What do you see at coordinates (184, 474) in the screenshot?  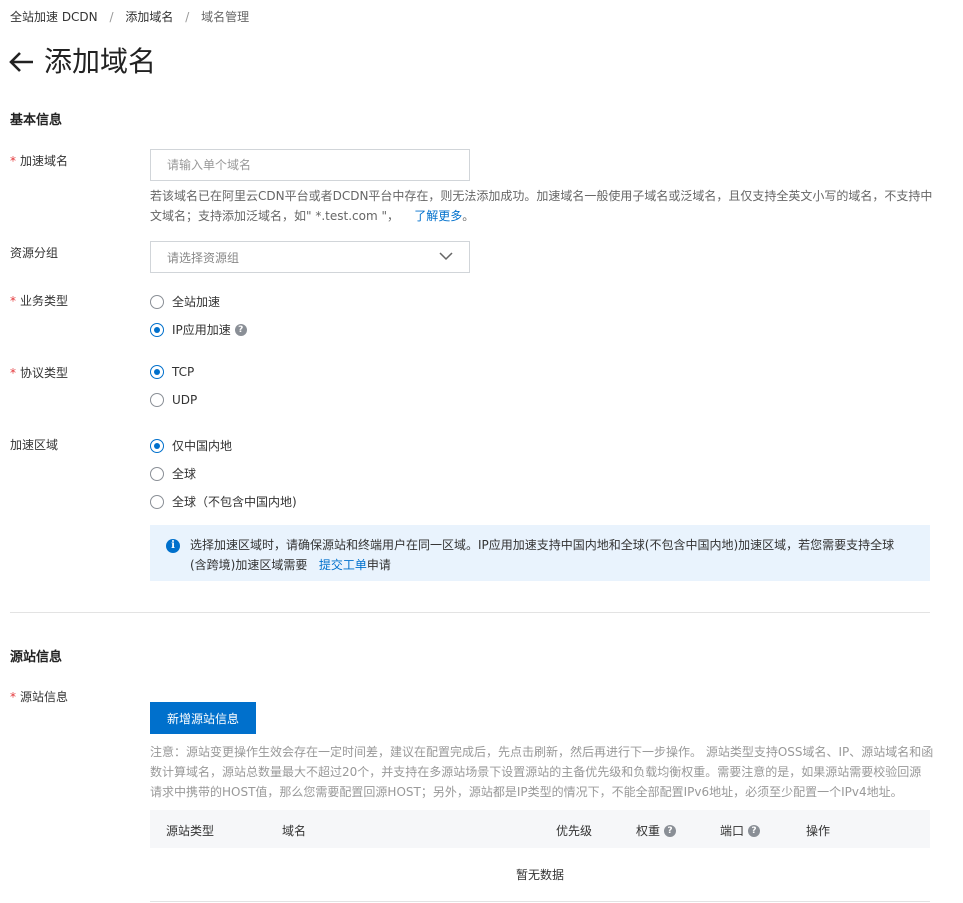 I see `radio-label: 全球` at bounding box center [184, 474].